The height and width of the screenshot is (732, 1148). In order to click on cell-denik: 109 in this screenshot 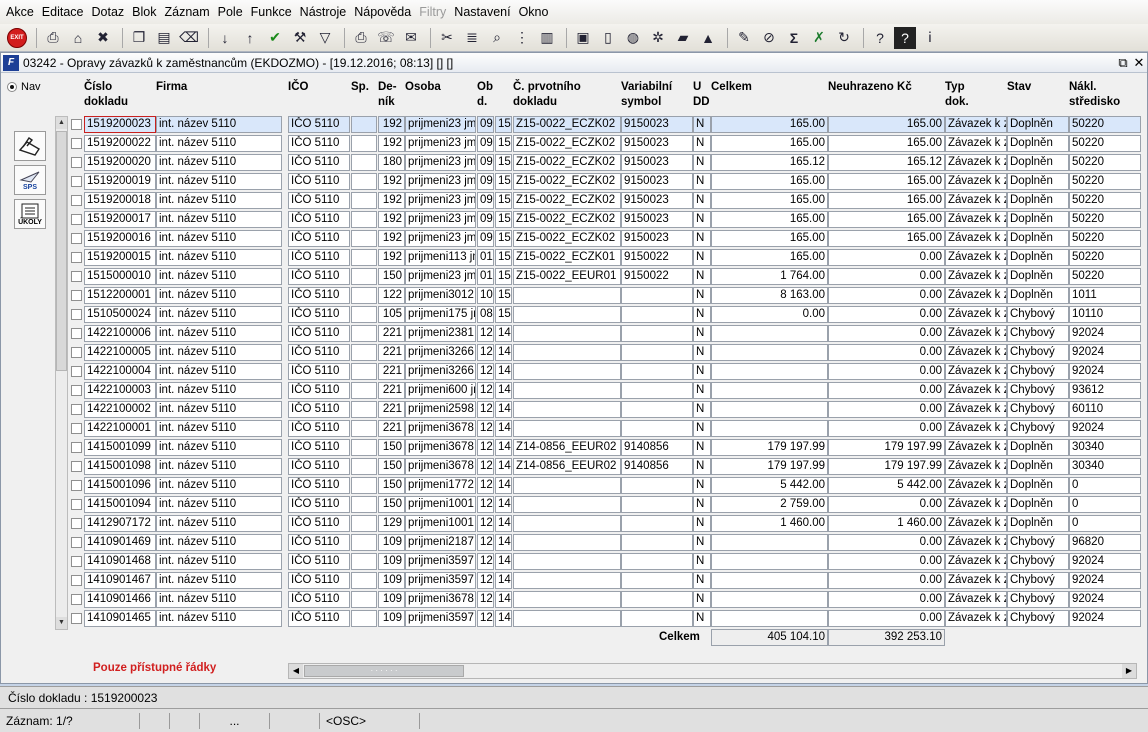, I will do `click(391, 618)`.